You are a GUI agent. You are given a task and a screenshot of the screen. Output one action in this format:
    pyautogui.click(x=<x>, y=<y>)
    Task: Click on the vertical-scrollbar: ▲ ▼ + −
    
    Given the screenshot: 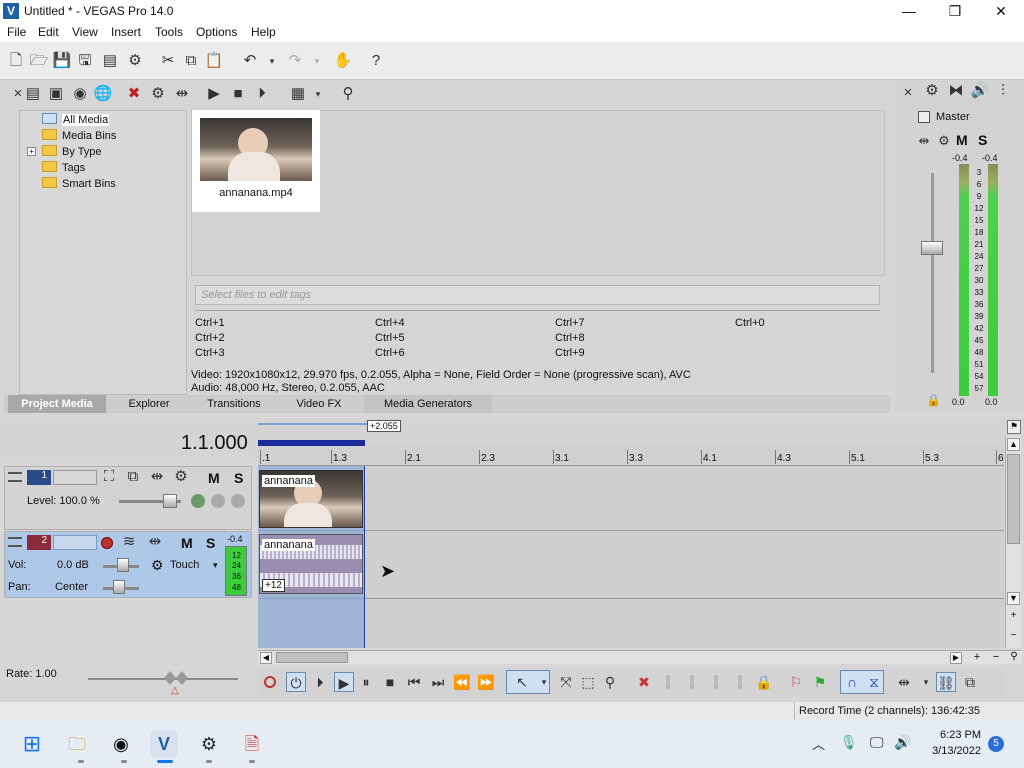 What is the action you would take?
    pyautogui.click(x=1013, y=542)
    